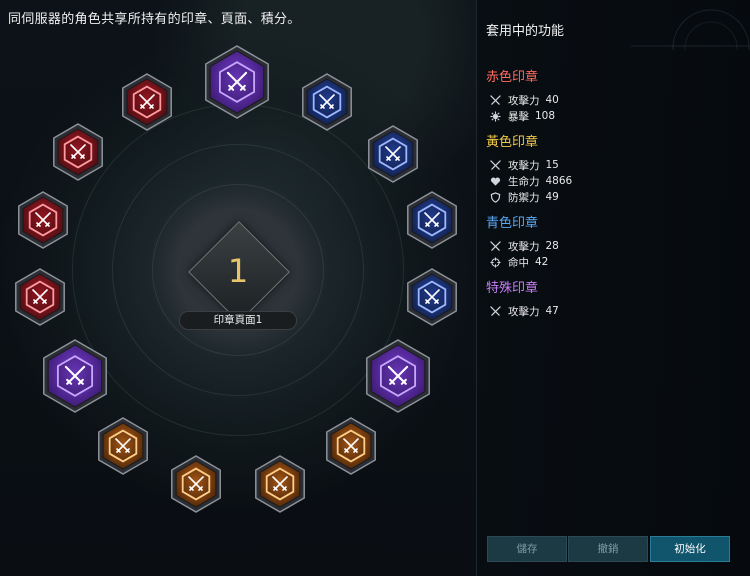 The height and width of the screenshot is (576, 750). Describe the element at coordinates (552, 165) in the screenshot. I see `stat-value: 15` at that location.